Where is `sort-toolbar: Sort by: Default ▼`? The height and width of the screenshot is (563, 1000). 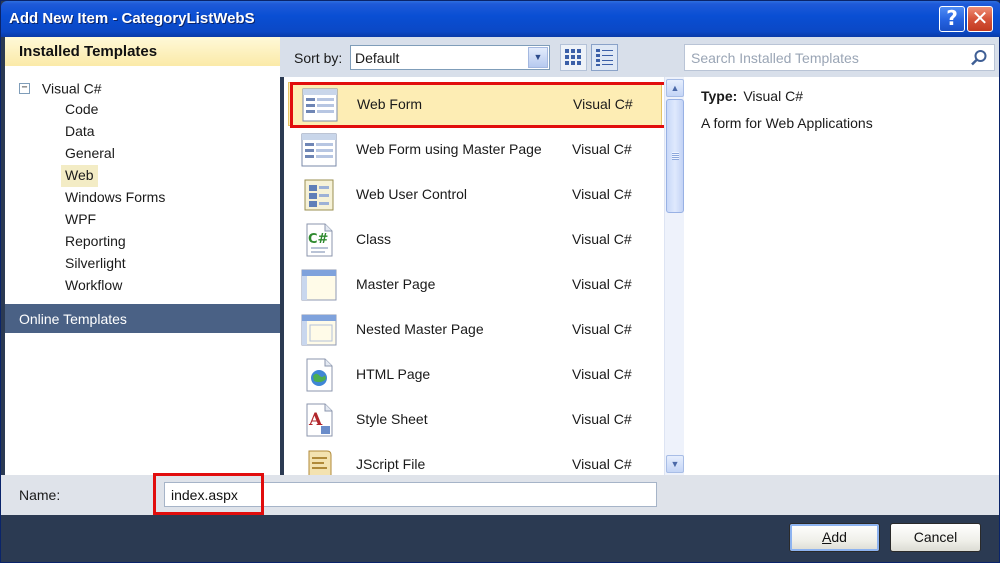 sort-toolbar: Sort by: Default ▼ is located at coordinates (482, 57).